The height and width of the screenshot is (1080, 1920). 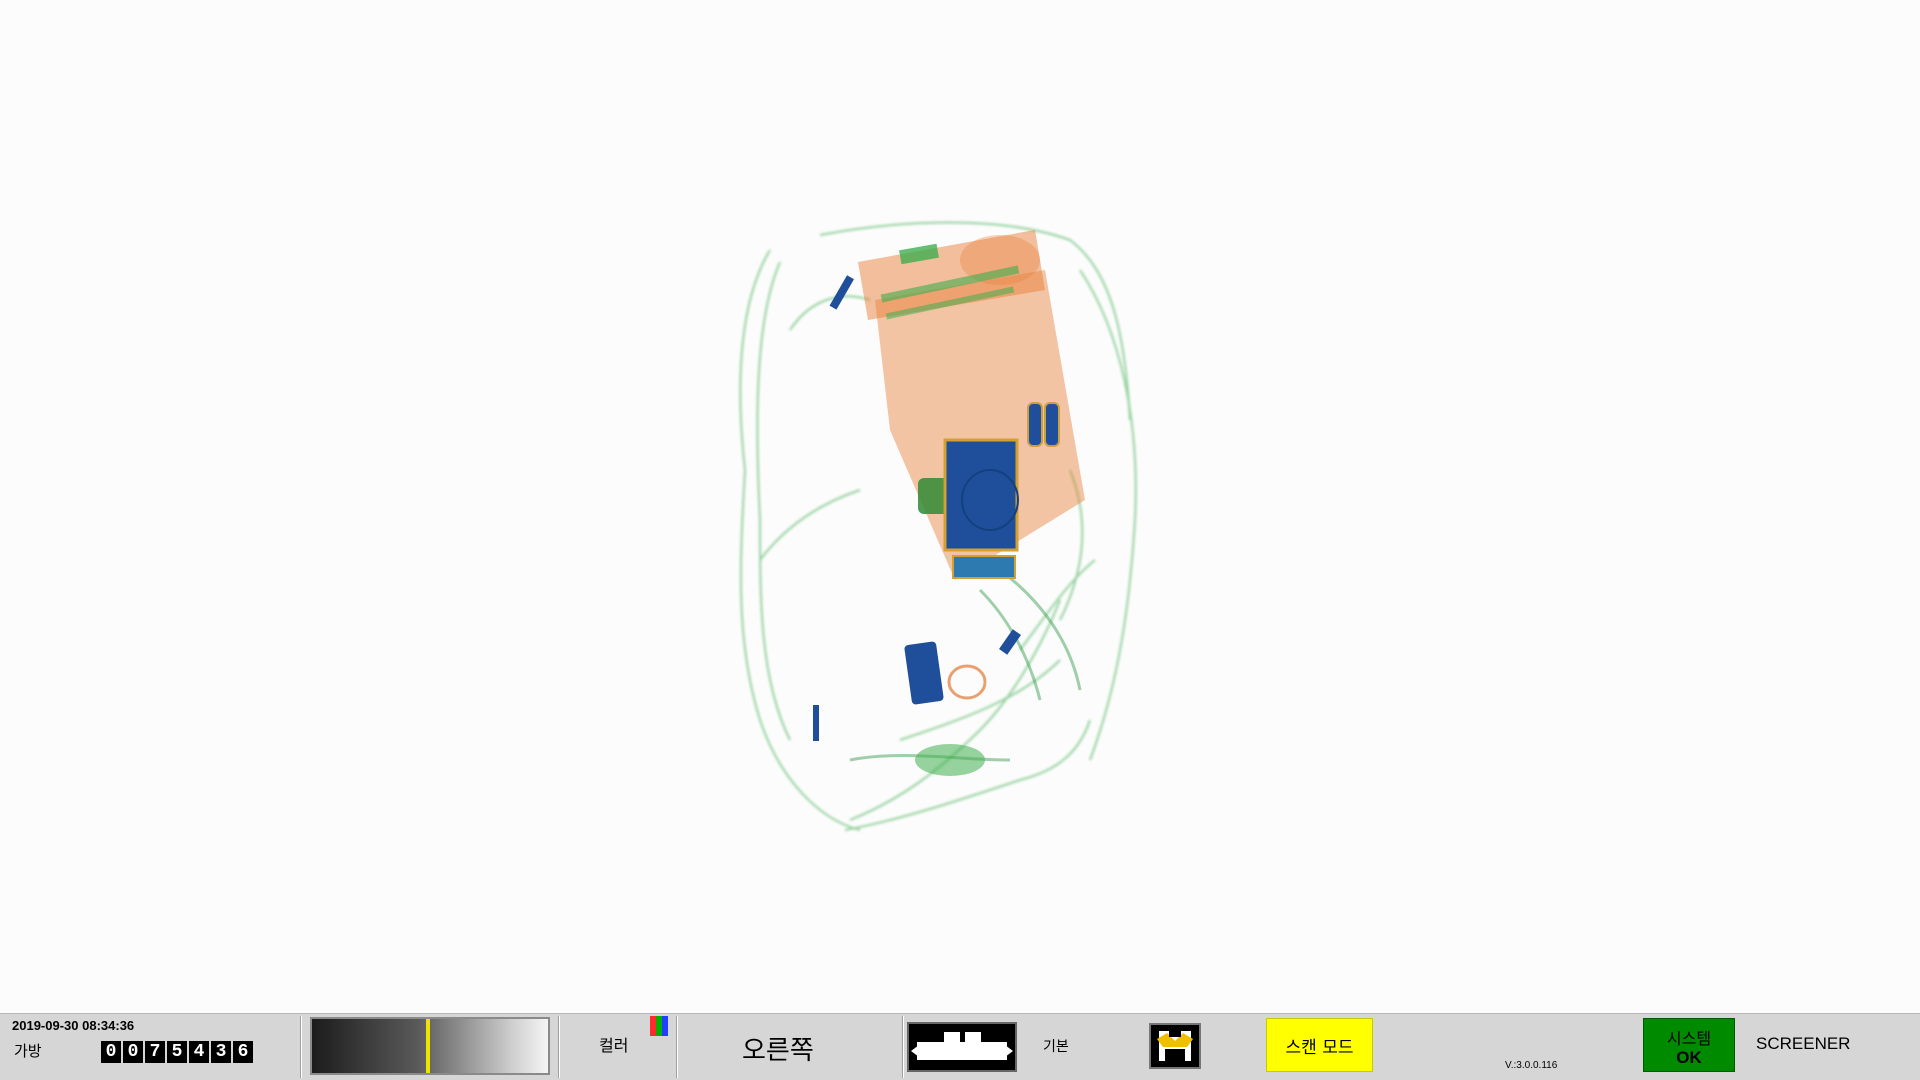 What do you see at coordinates (1803, 1043) in the screenshot?
I see `user-role-label: SCREENER` at bounding box center [1803, 1043].